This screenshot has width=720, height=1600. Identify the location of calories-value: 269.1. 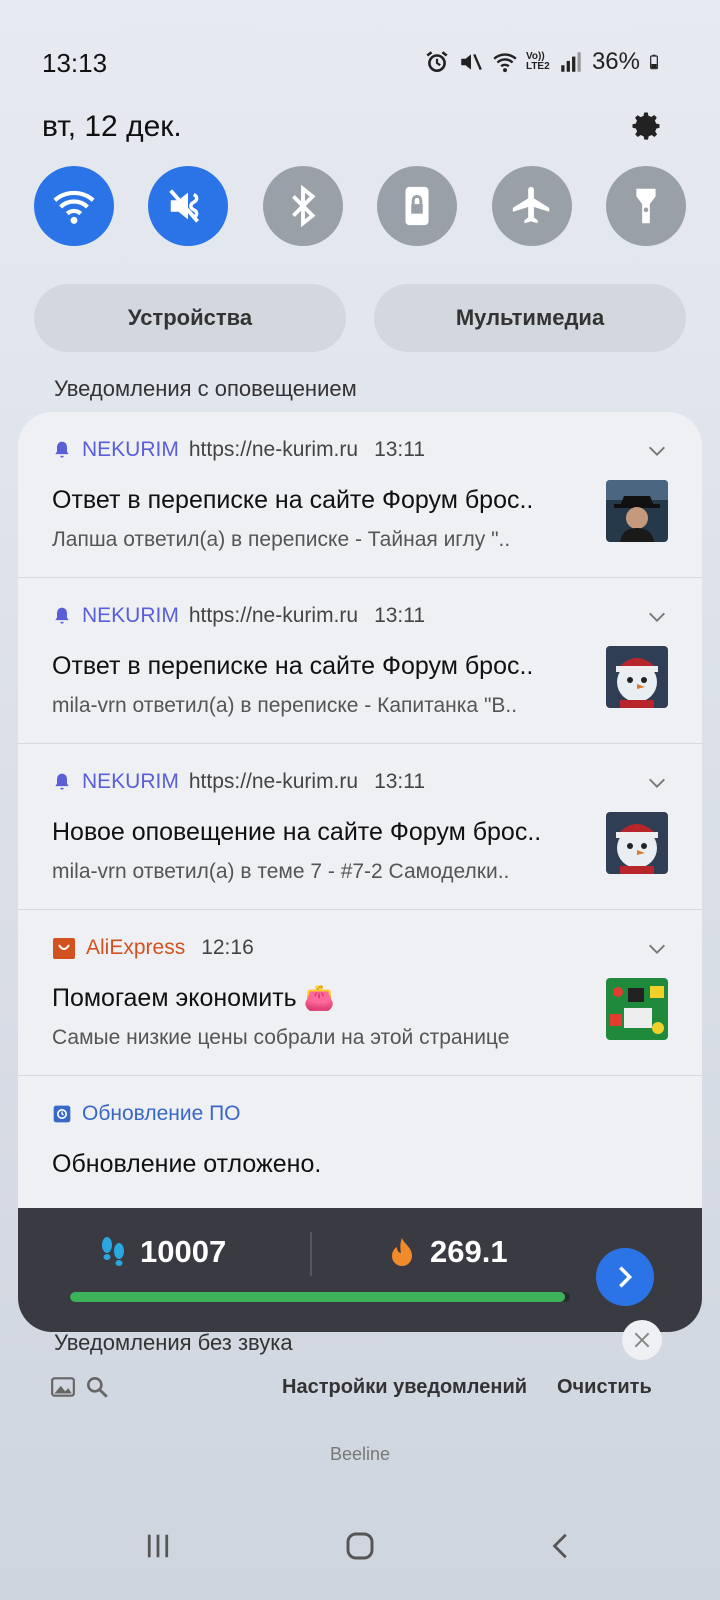
(469, 1251).